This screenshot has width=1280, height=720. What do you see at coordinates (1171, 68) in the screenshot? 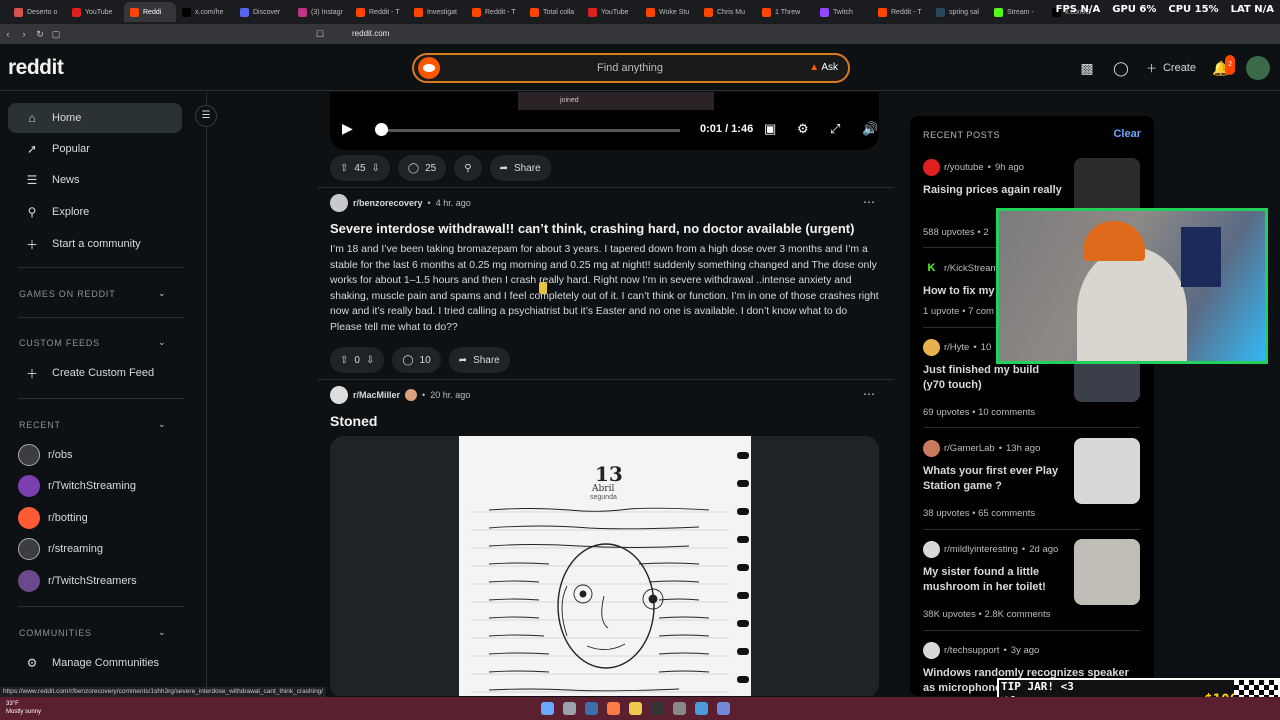
I see `create-button: ＋ Create` at bounding box center [1171, 68].